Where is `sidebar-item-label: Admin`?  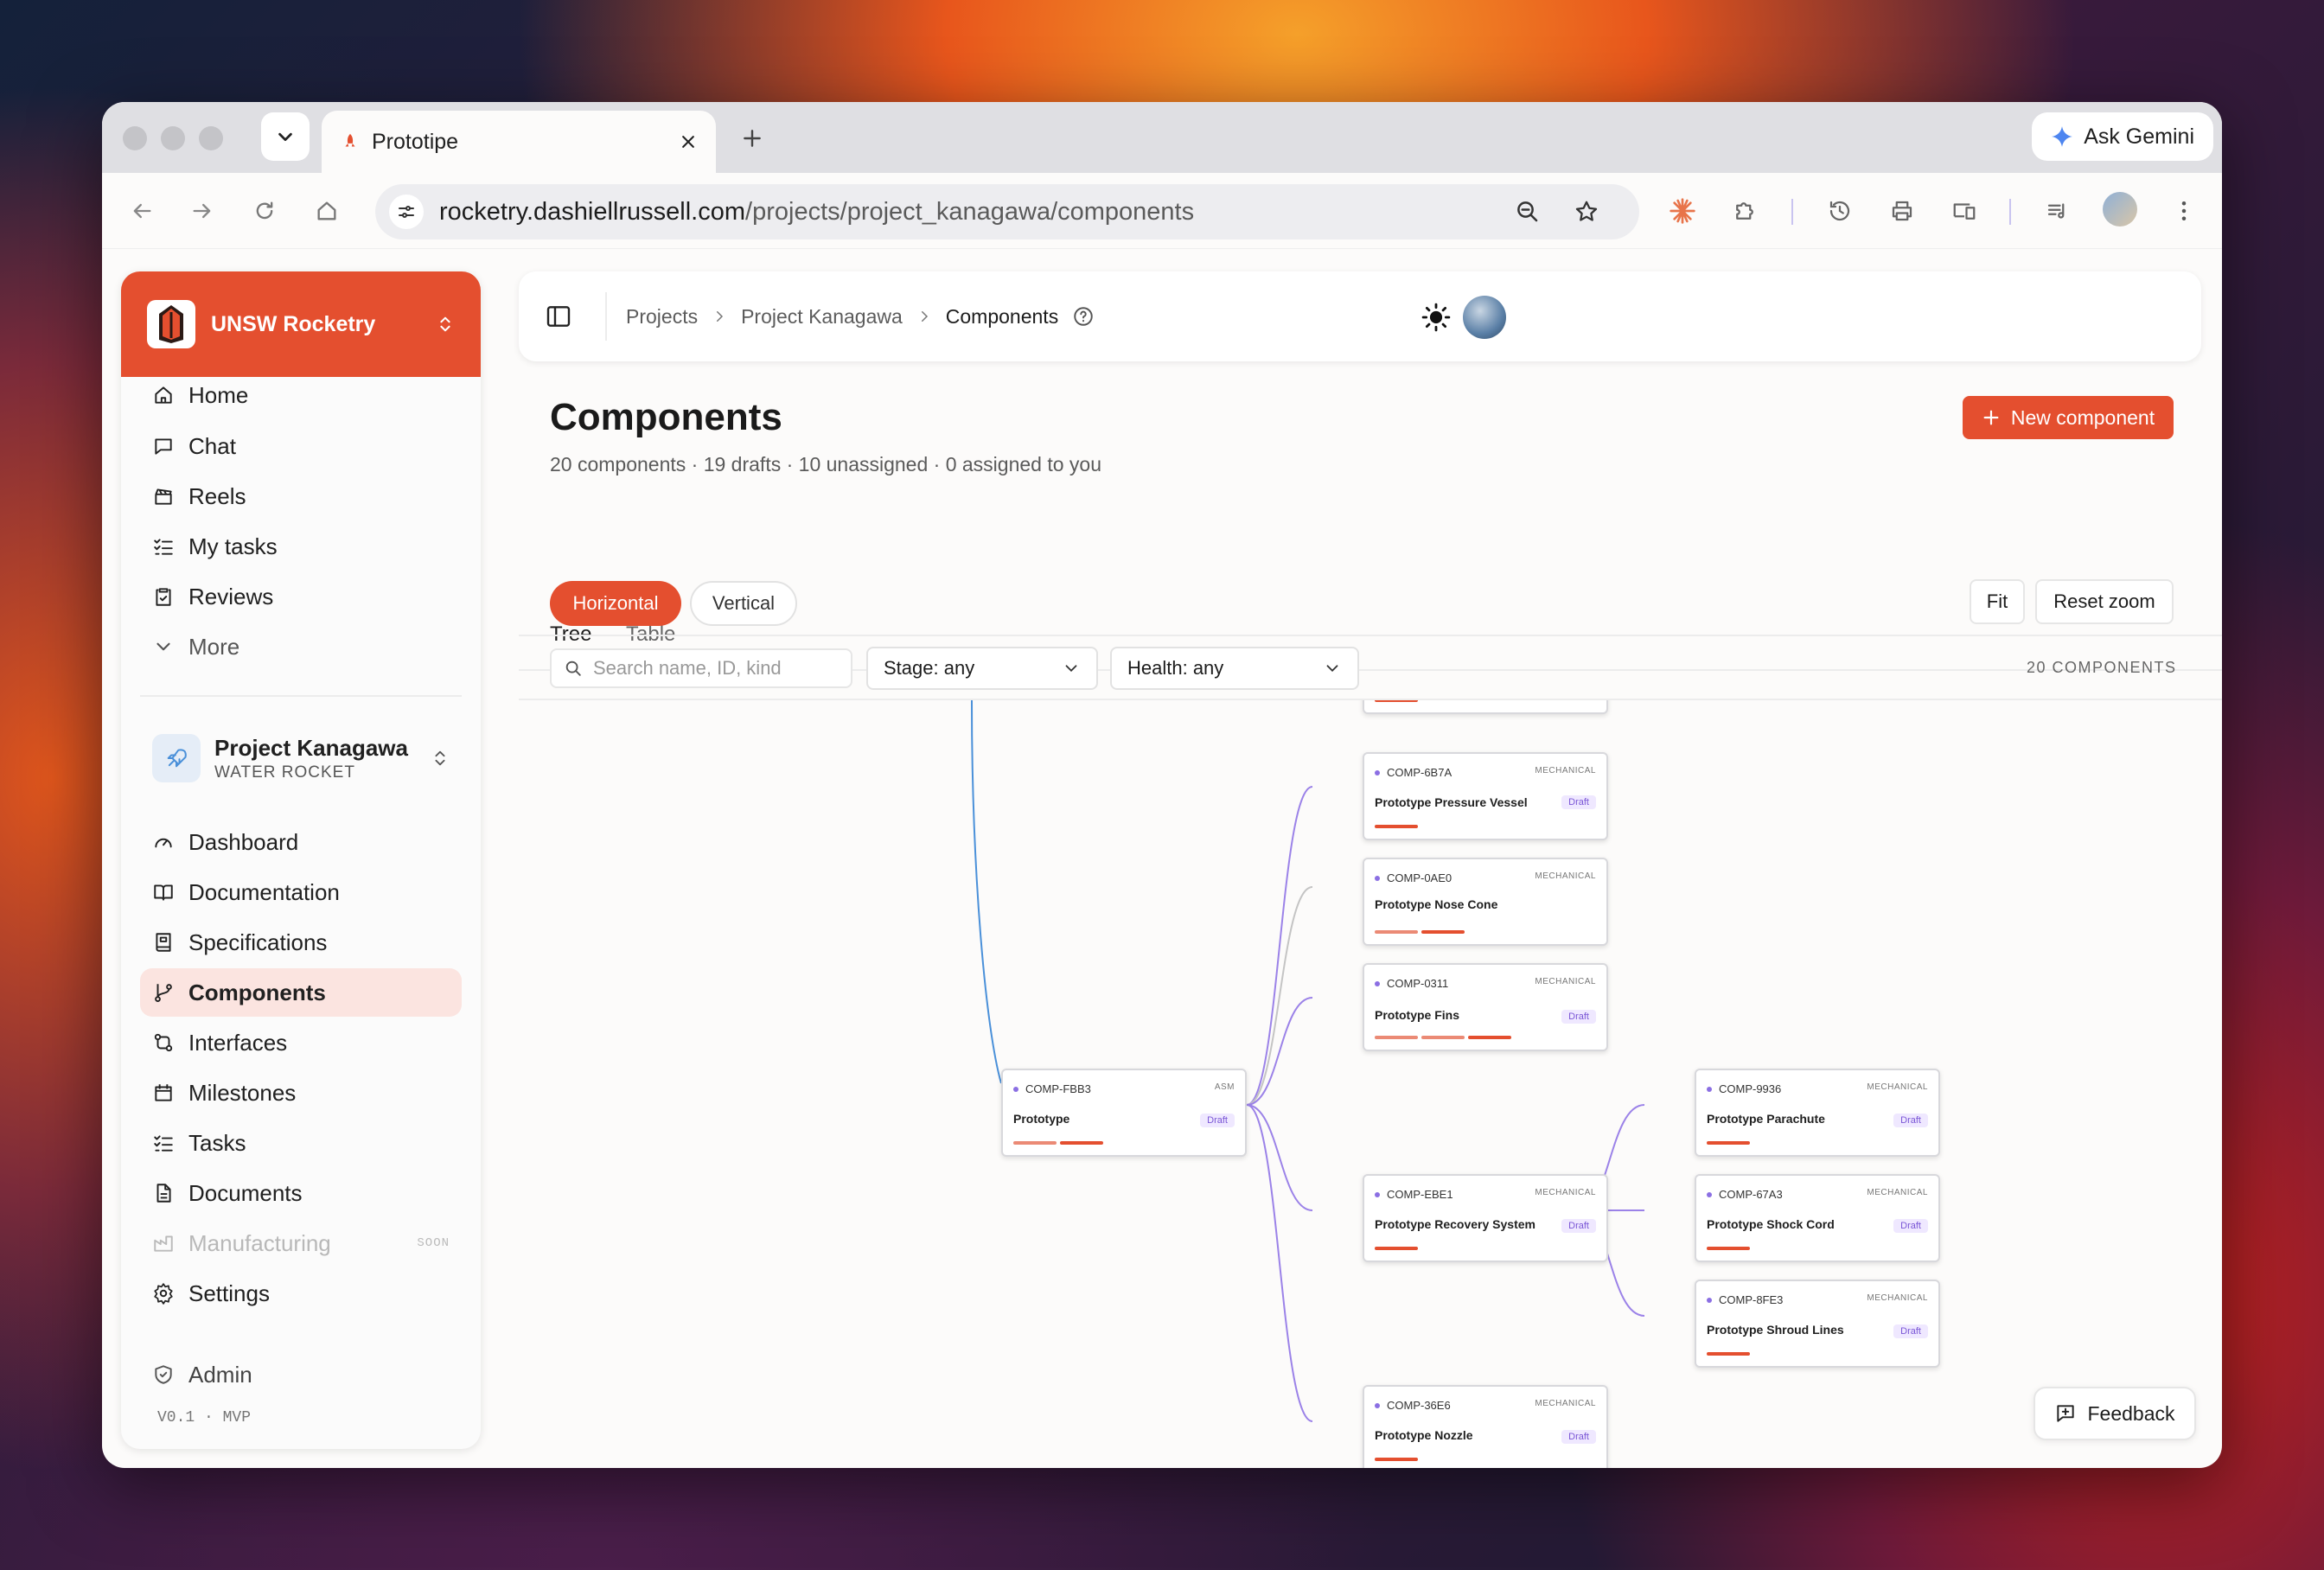 sidebar-item-label: Admin is located at coordinates (220, 1374).